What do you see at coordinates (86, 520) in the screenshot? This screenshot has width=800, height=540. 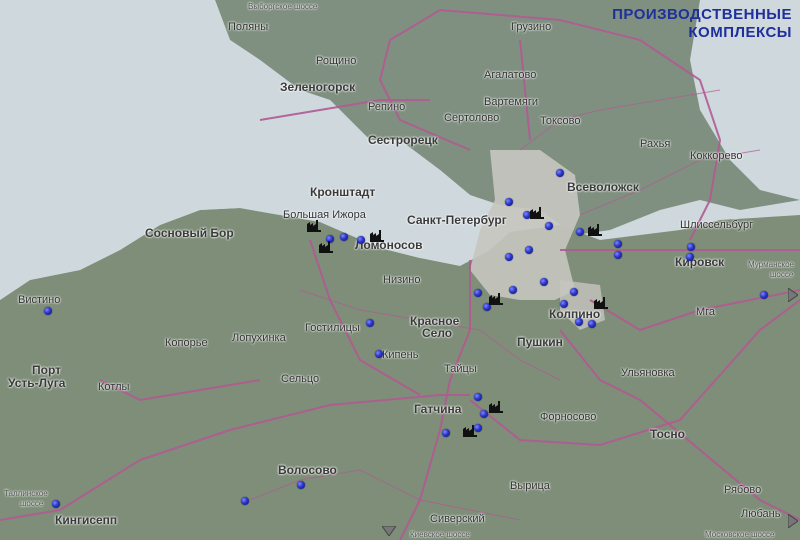 I see `label-kingisepp: Кингисепп` at bounding box center [86, 520].